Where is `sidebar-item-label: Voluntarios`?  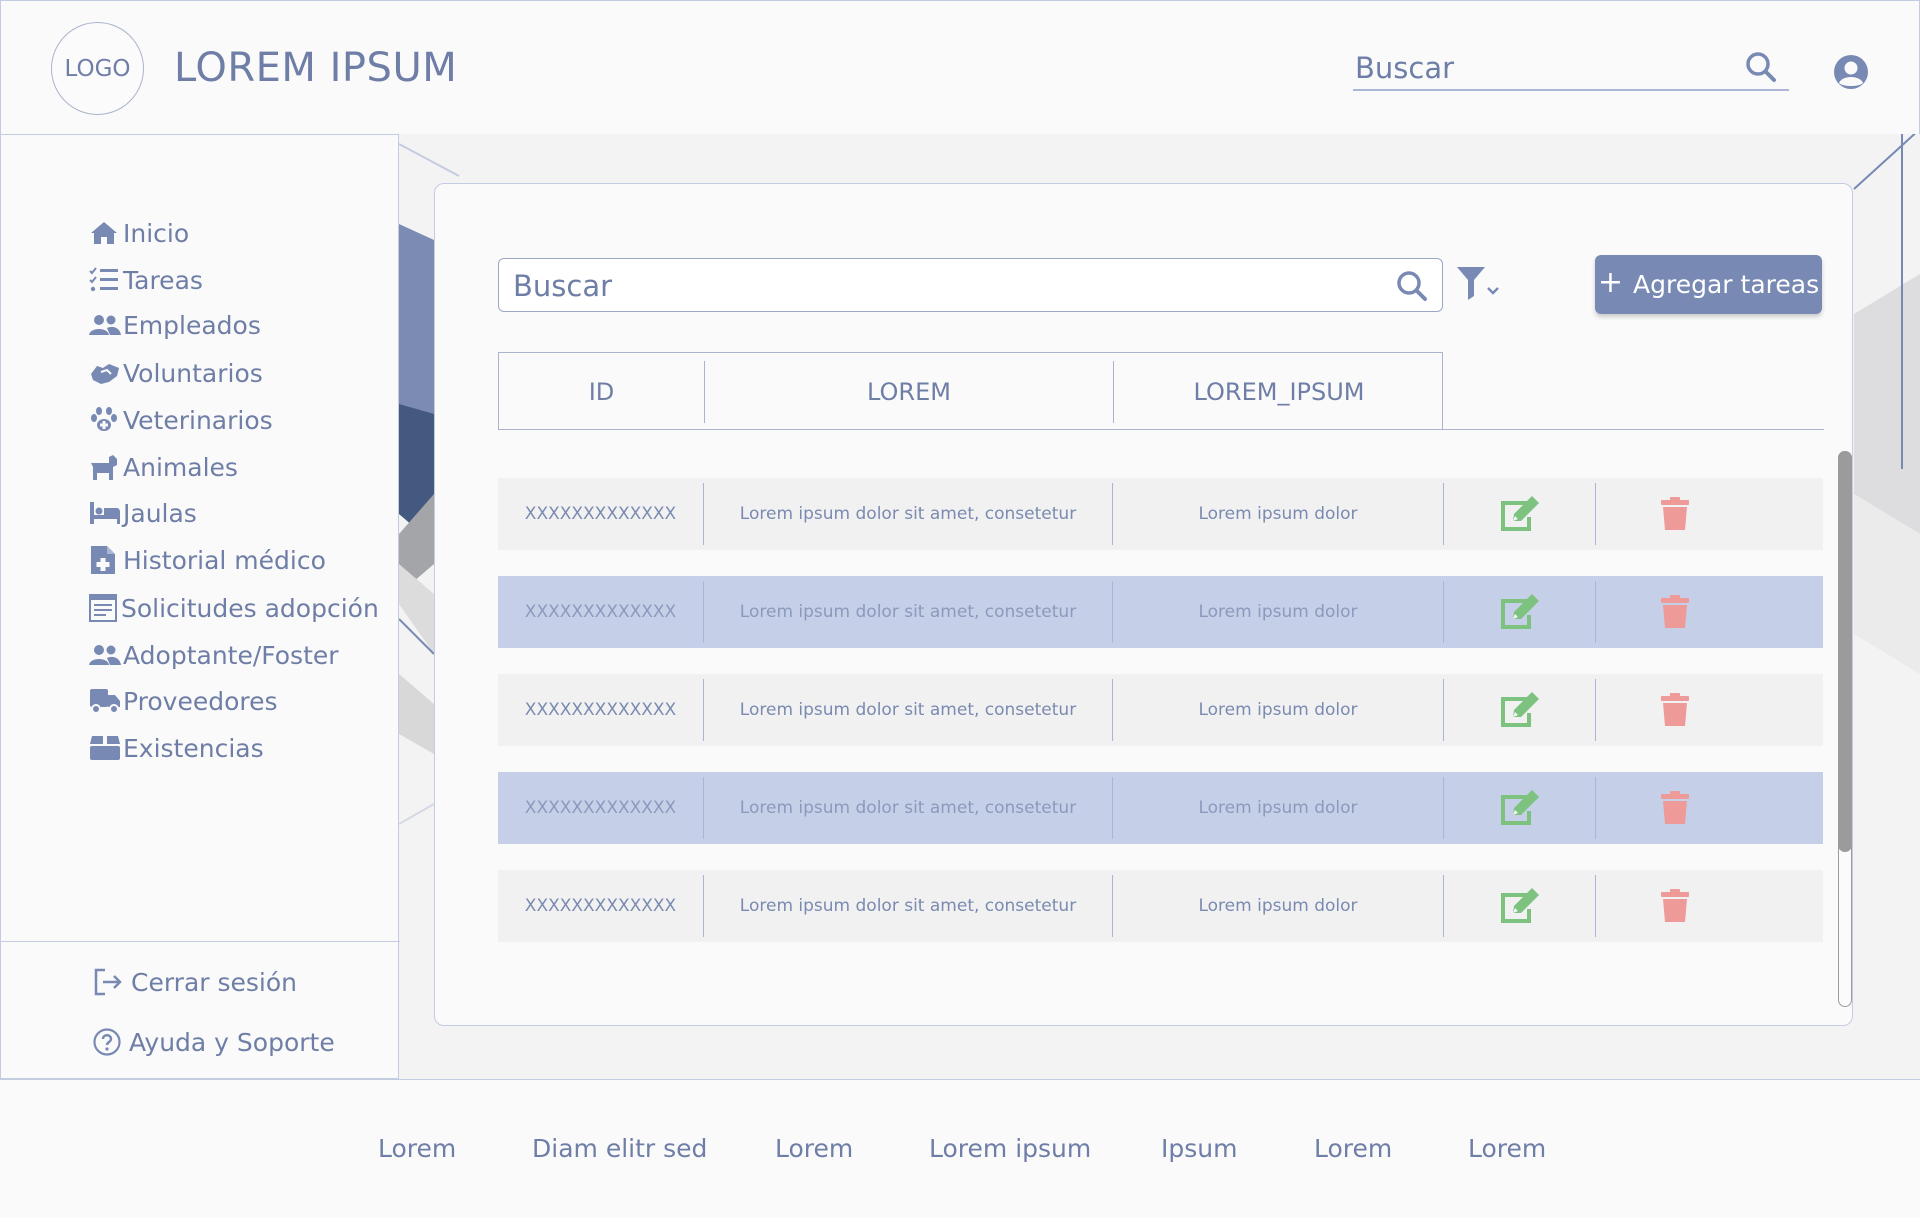
sidebar-item-label: Voluntarios is located at coordinates (193, 373).